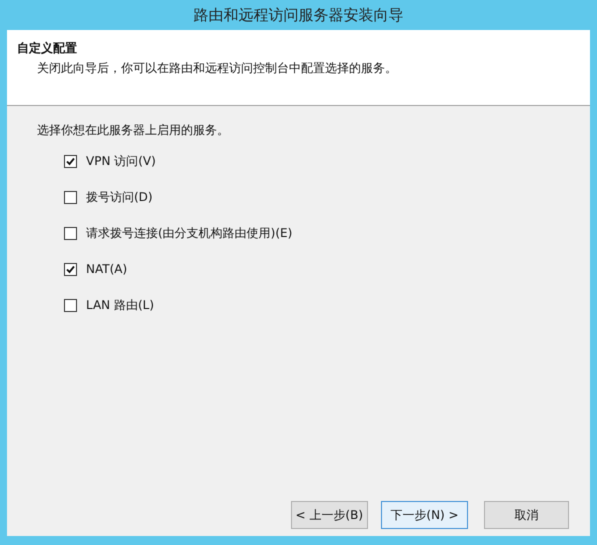 This screenshot has height=545, width=597. What do you see at coordinates (119, 197) in the screenshot?
I see `checkbox-label: 拨号访问(D)` at bounding box center [119, 197].